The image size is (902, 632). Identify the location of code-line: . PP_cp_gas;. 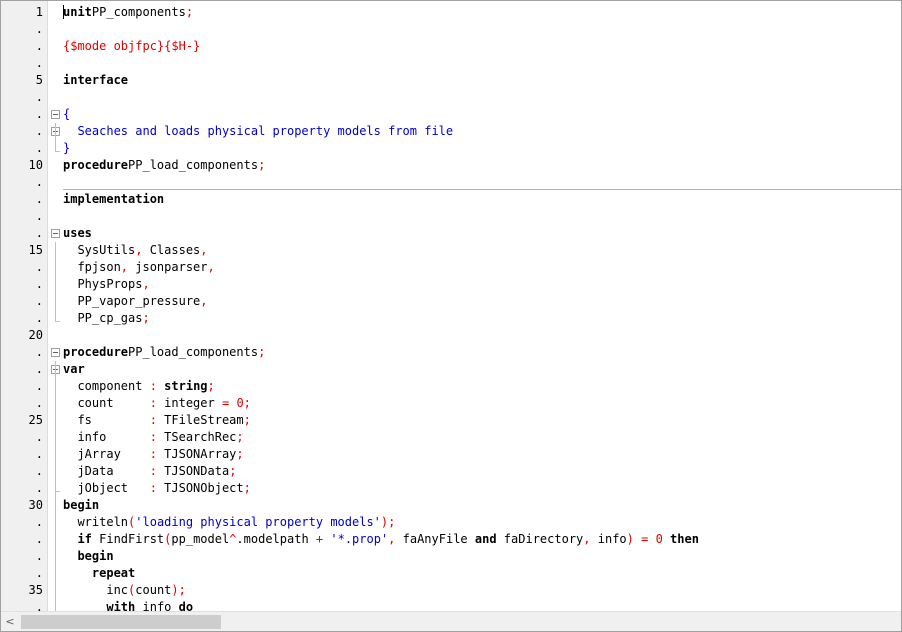
(451, 318).